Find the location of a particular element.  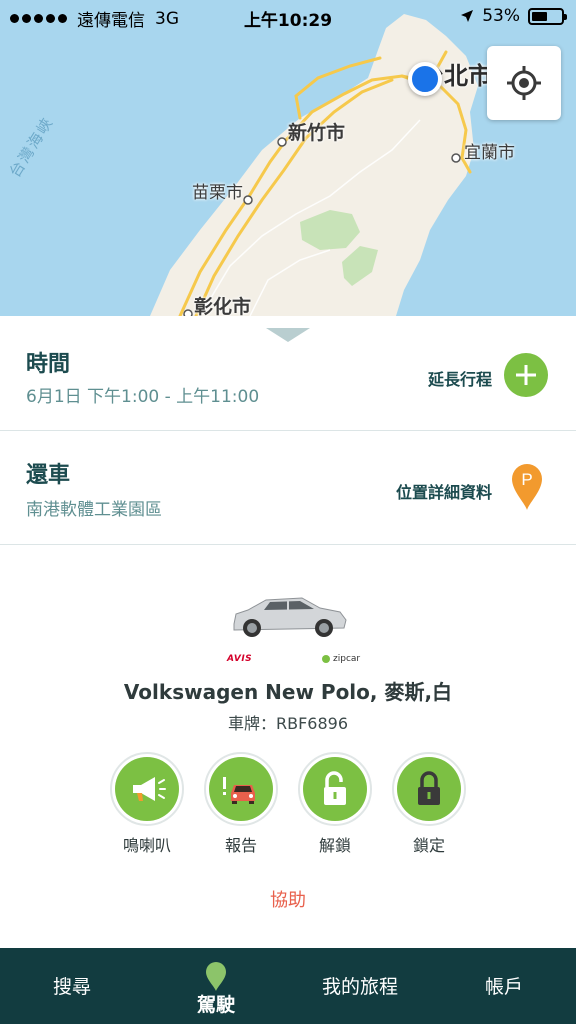

unlock-button: 解鎖 is located at coordinates (335, 804).